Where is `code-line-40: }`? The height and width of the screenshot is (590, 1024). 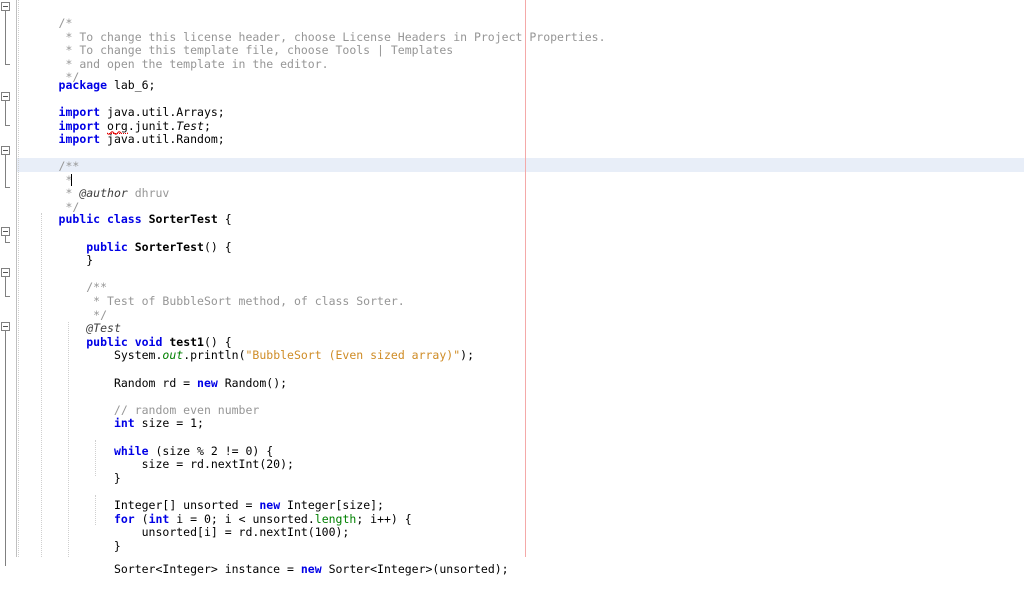
code-line-40: } is located at coordinates (69, 539).